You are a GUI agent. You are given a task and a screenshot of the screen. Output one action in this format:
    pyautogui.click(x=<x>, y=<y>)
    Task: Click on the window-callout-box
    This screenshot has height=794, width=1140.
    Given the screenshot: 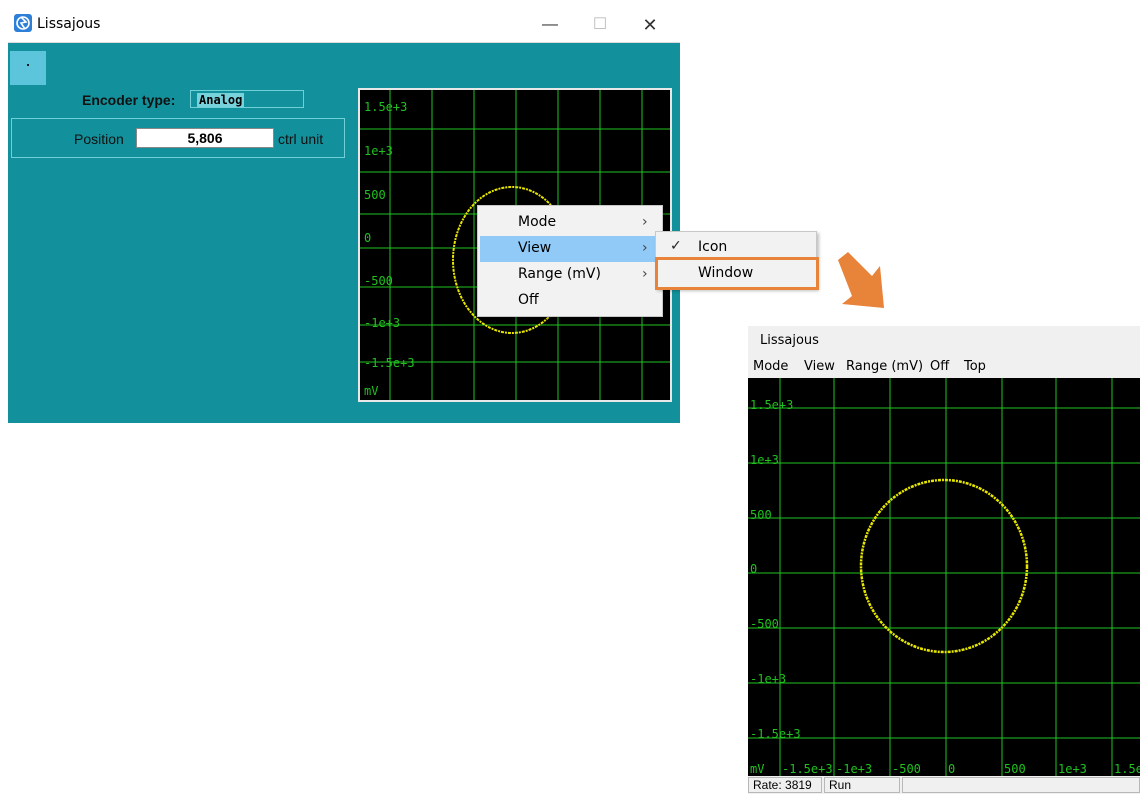 What is the action you would take?
    pyautogui.click(x=737, y=273)
    